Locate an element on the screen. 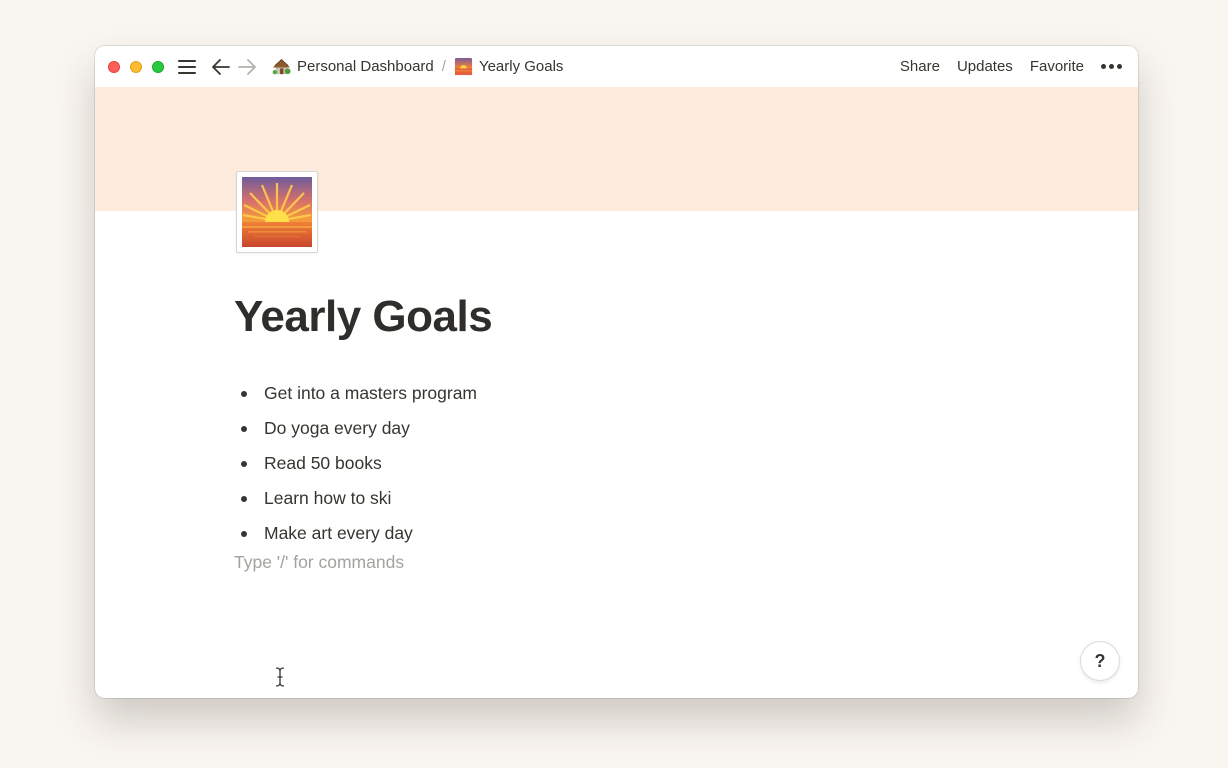 The height and width of the screenshot is (768, 1228). breadcrumb-label: Yearly Goals is located at coordinates (521, 66).